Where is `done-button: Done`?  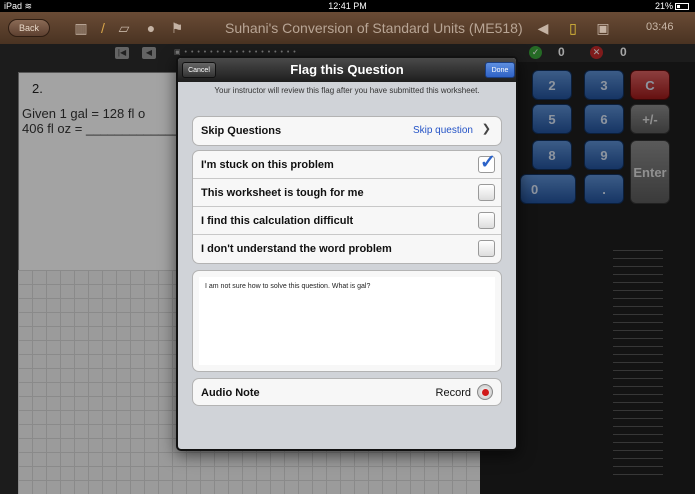
done-button: Done is located at coordinates (500, 70).